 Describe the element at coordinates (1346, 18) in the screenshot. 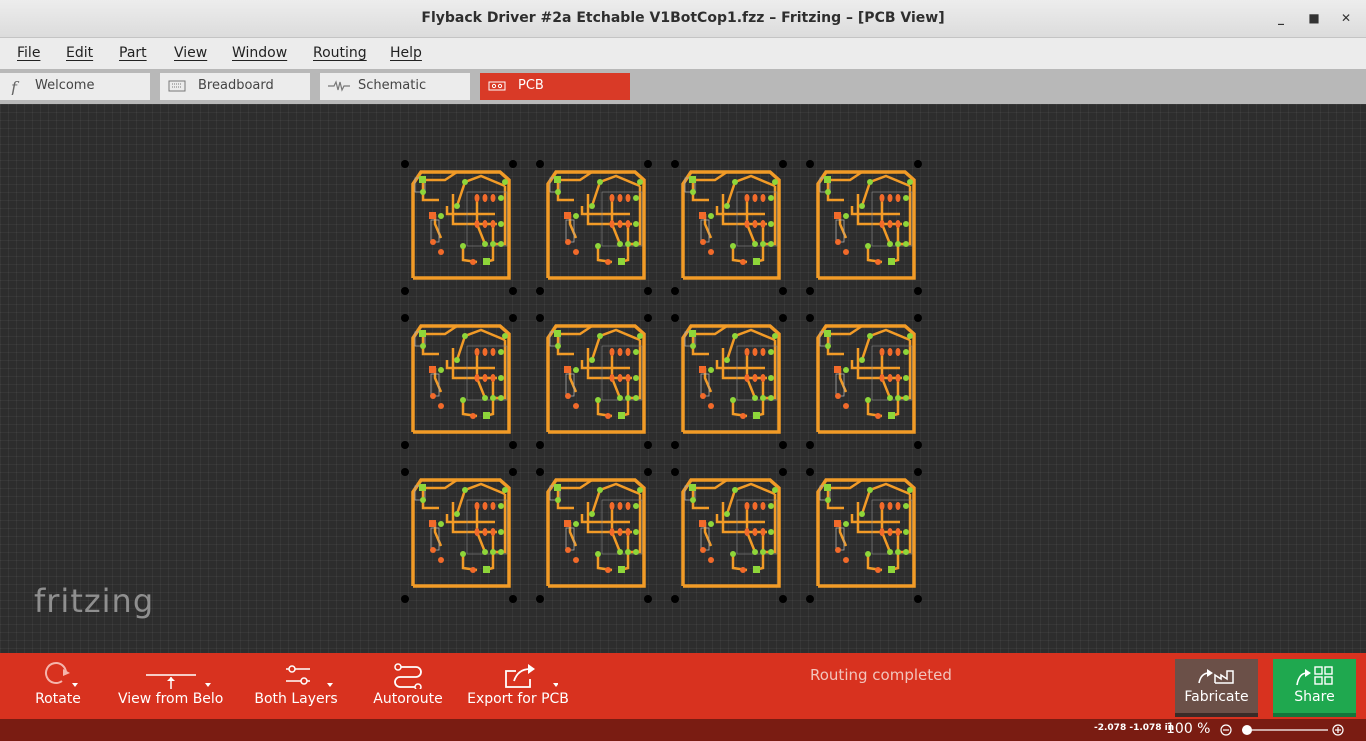

I see `close-button: ✕` at that location.